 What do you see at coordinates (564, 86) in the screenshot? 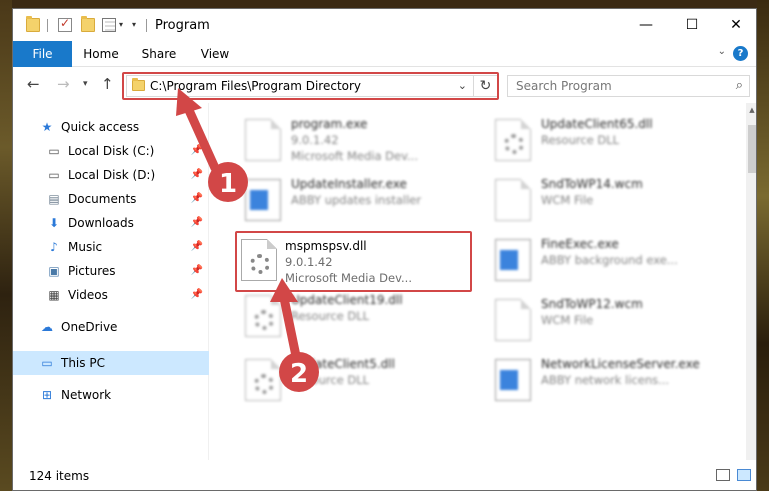
I see `search-input: Search Program` at bounding box center [564, 86].